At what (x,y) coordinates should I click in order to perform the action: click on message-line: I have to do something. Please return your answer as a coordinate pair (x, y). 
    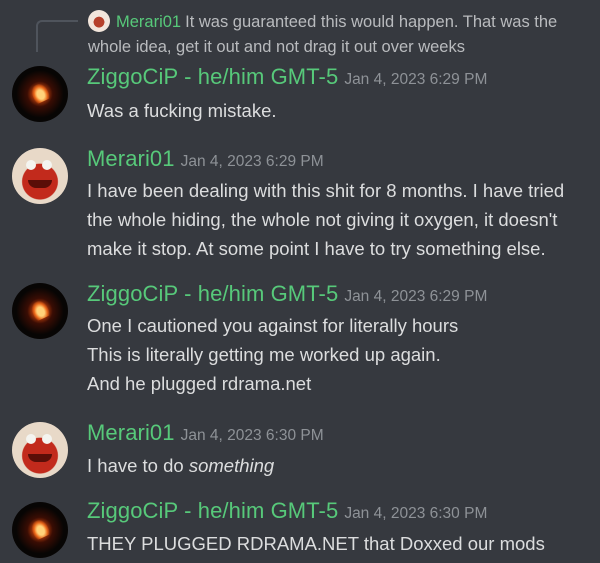
    Looking at the image, I should click on (339, 465).